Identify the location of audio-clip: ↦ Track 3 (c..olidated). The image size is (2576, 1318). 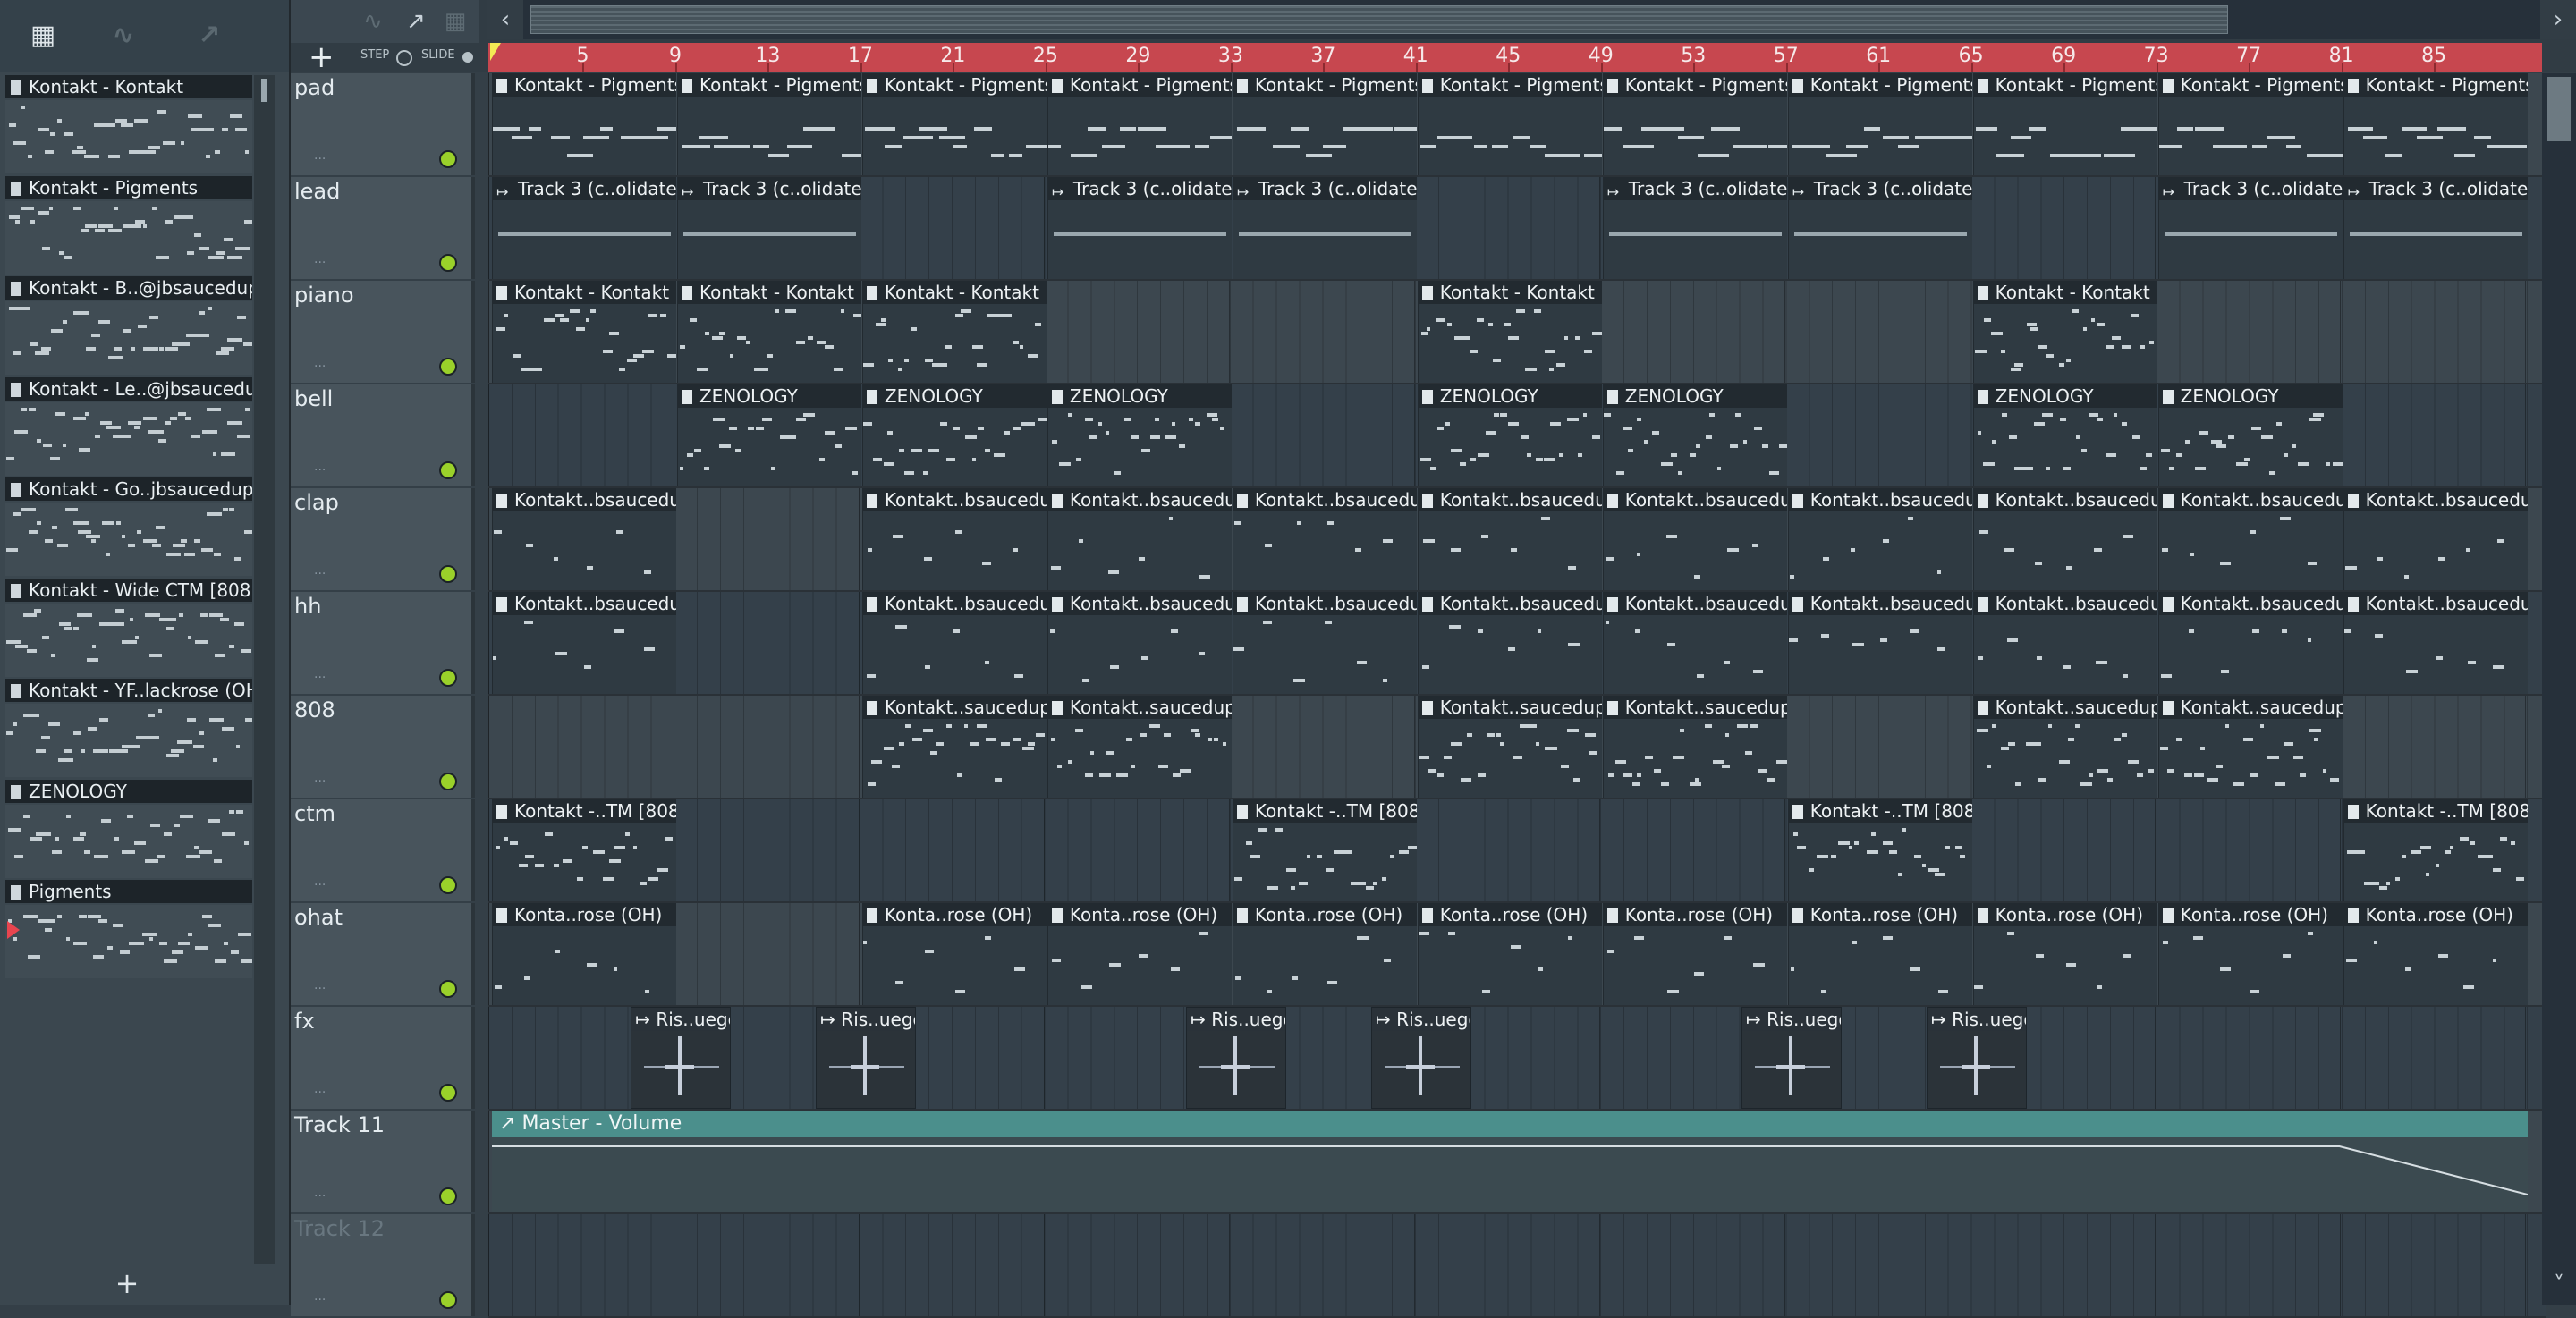
(1139, 228).